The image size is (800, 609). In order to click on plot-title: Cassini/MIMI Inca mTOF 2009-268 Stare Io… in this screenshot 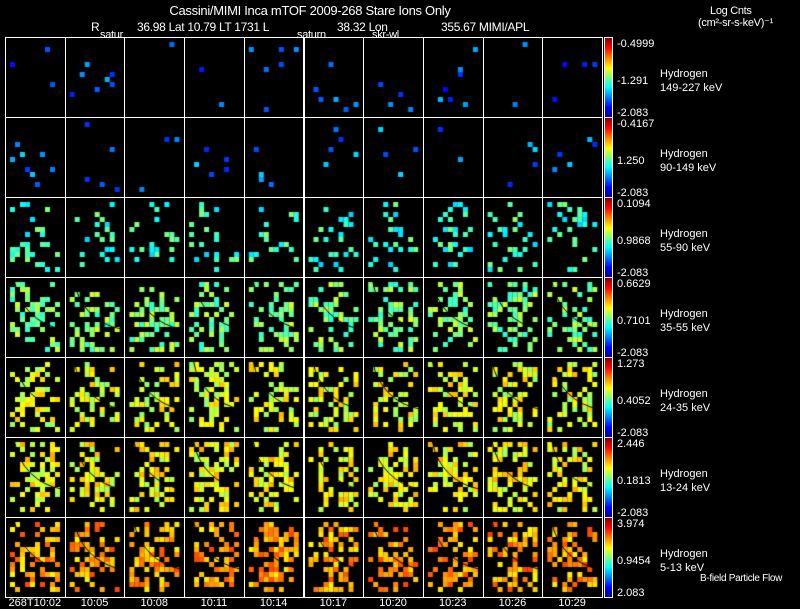, I will do `click(310, 10)`.